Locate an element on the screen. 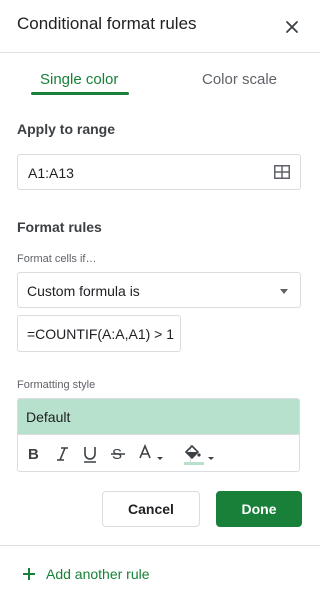 The width and height of the screenshot is (320, 611). bold-button: B is located at coordinates (34, 454).